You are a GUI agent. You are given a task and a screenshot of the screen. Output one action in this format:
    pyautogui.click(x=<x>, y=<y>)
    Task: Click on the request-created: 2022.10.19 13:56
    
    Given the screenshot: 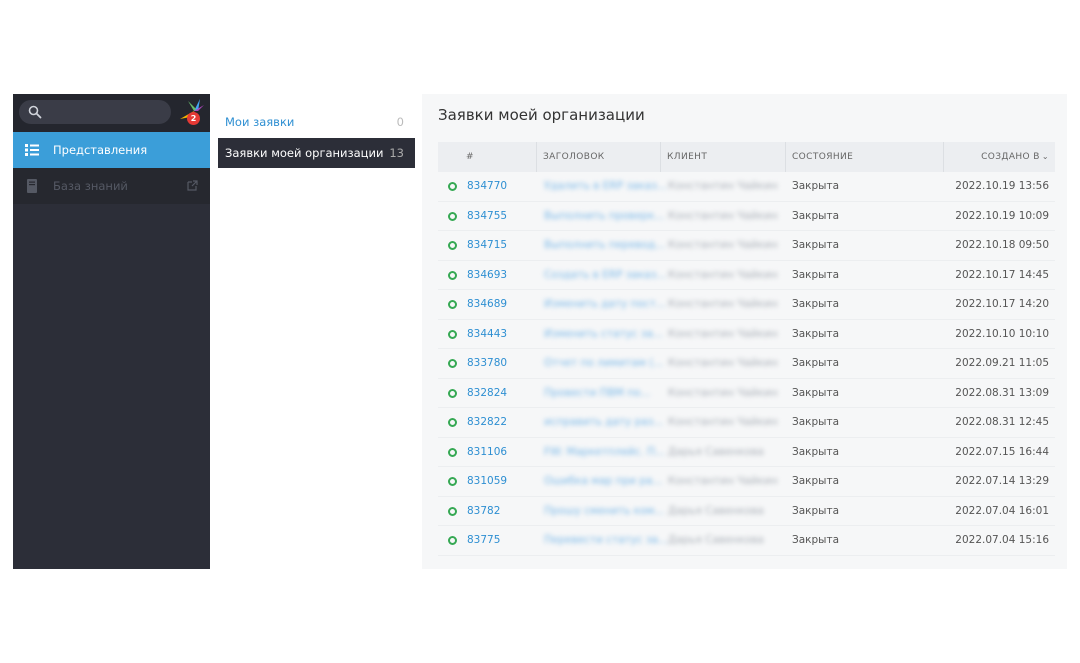 What is the action you would take?
    pyautogui.click(x=1002, y=186)
    